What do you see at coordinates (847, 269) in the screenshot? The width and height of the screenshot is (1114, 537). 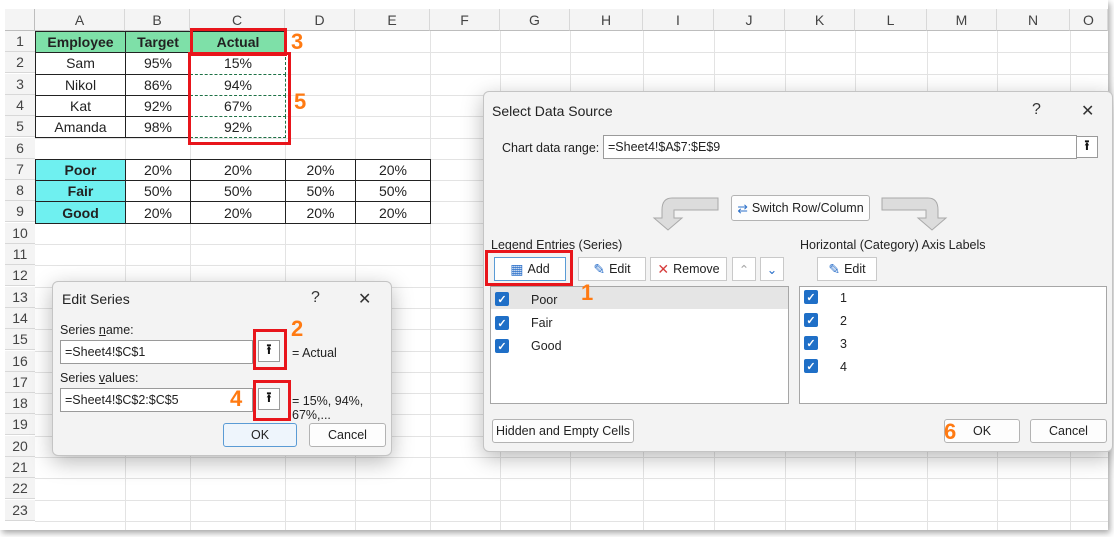 I see `edit-axis-labels-button: ✎ Edit` at bounding box center [847, 269].